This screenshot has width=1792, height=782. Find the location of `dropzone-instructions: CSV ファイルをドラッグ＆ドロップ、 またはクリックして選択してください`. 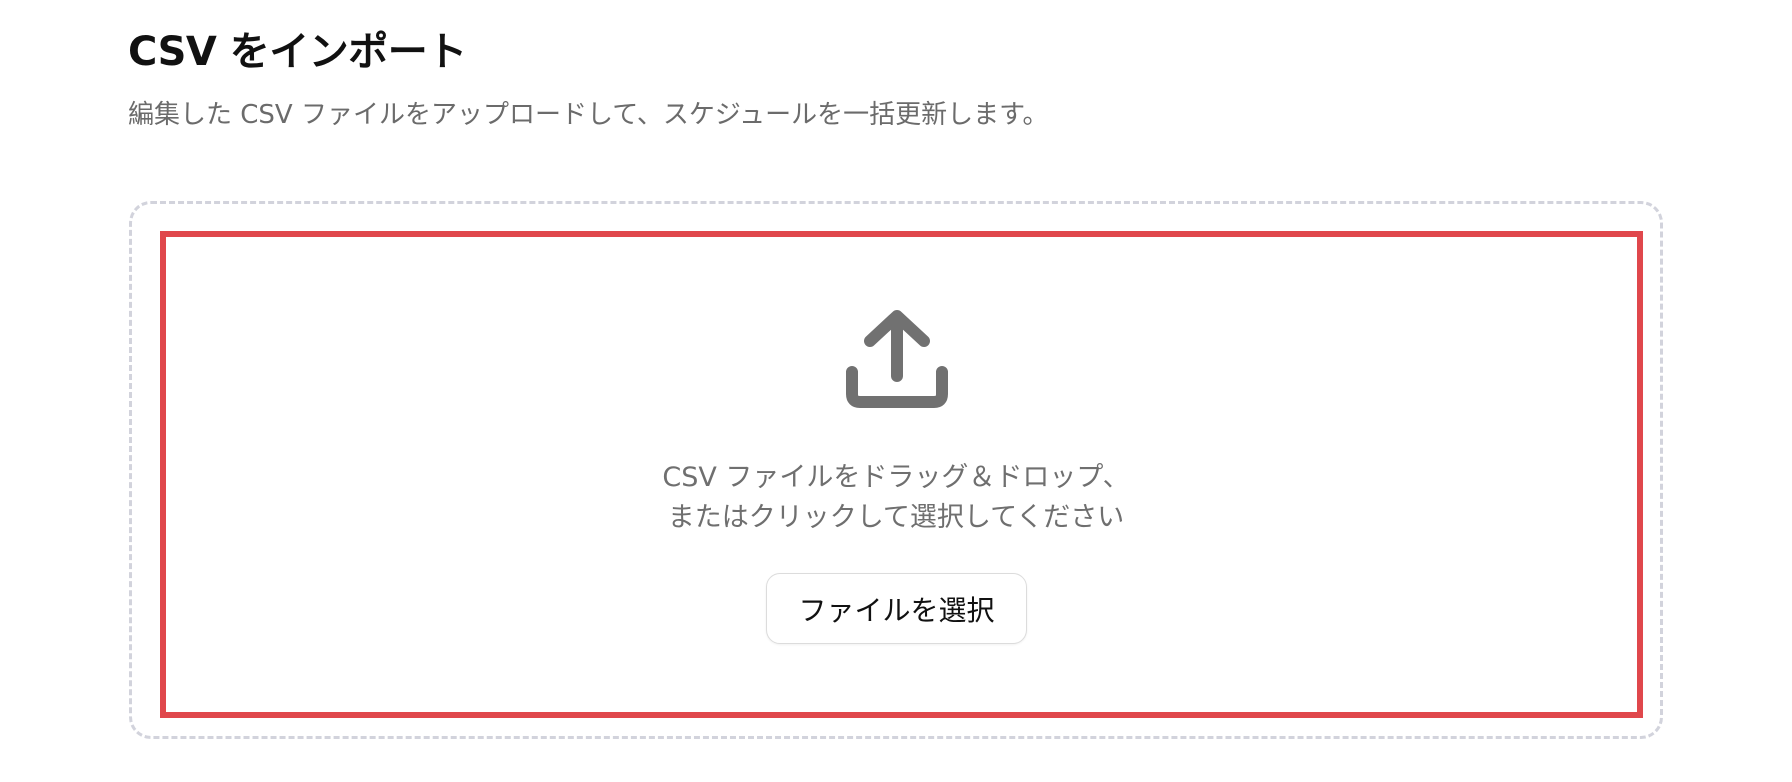

dropzone-instructions: CSV ファイルをドラッグ＆ドロップ、 またはクリックして選択してください is located at coordinates (896, 498).